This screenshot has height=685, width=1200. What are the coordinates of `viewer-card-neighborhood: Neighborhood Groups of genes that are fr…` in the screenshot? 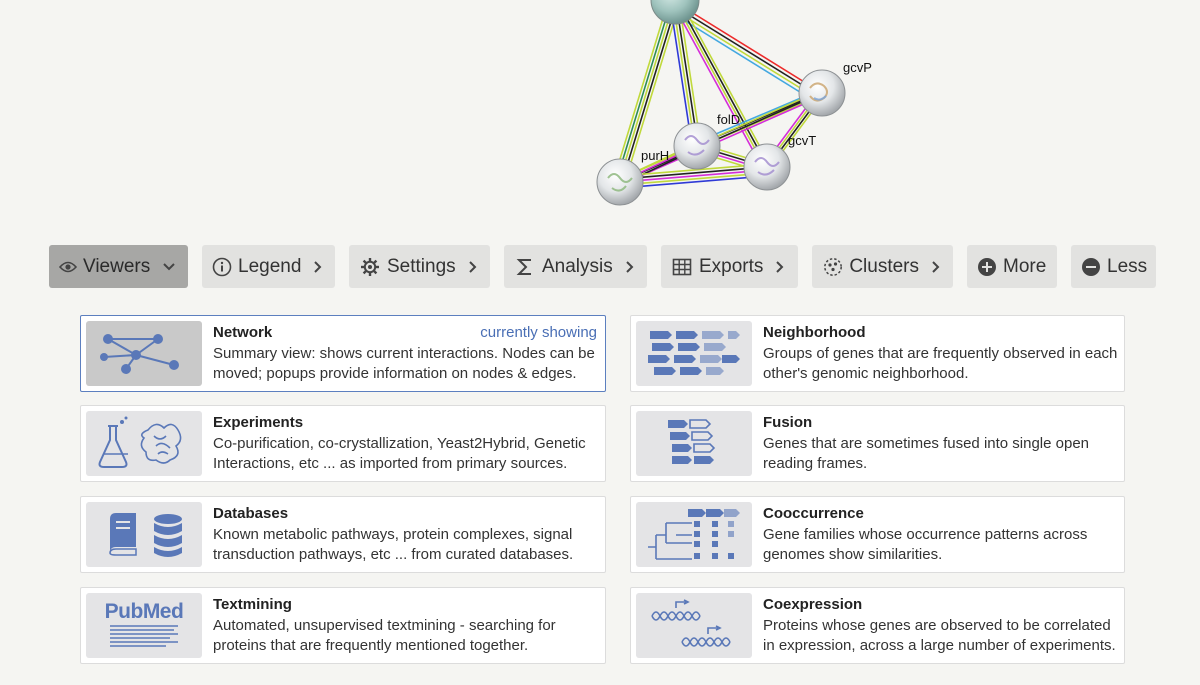 It's located at (877, 353).